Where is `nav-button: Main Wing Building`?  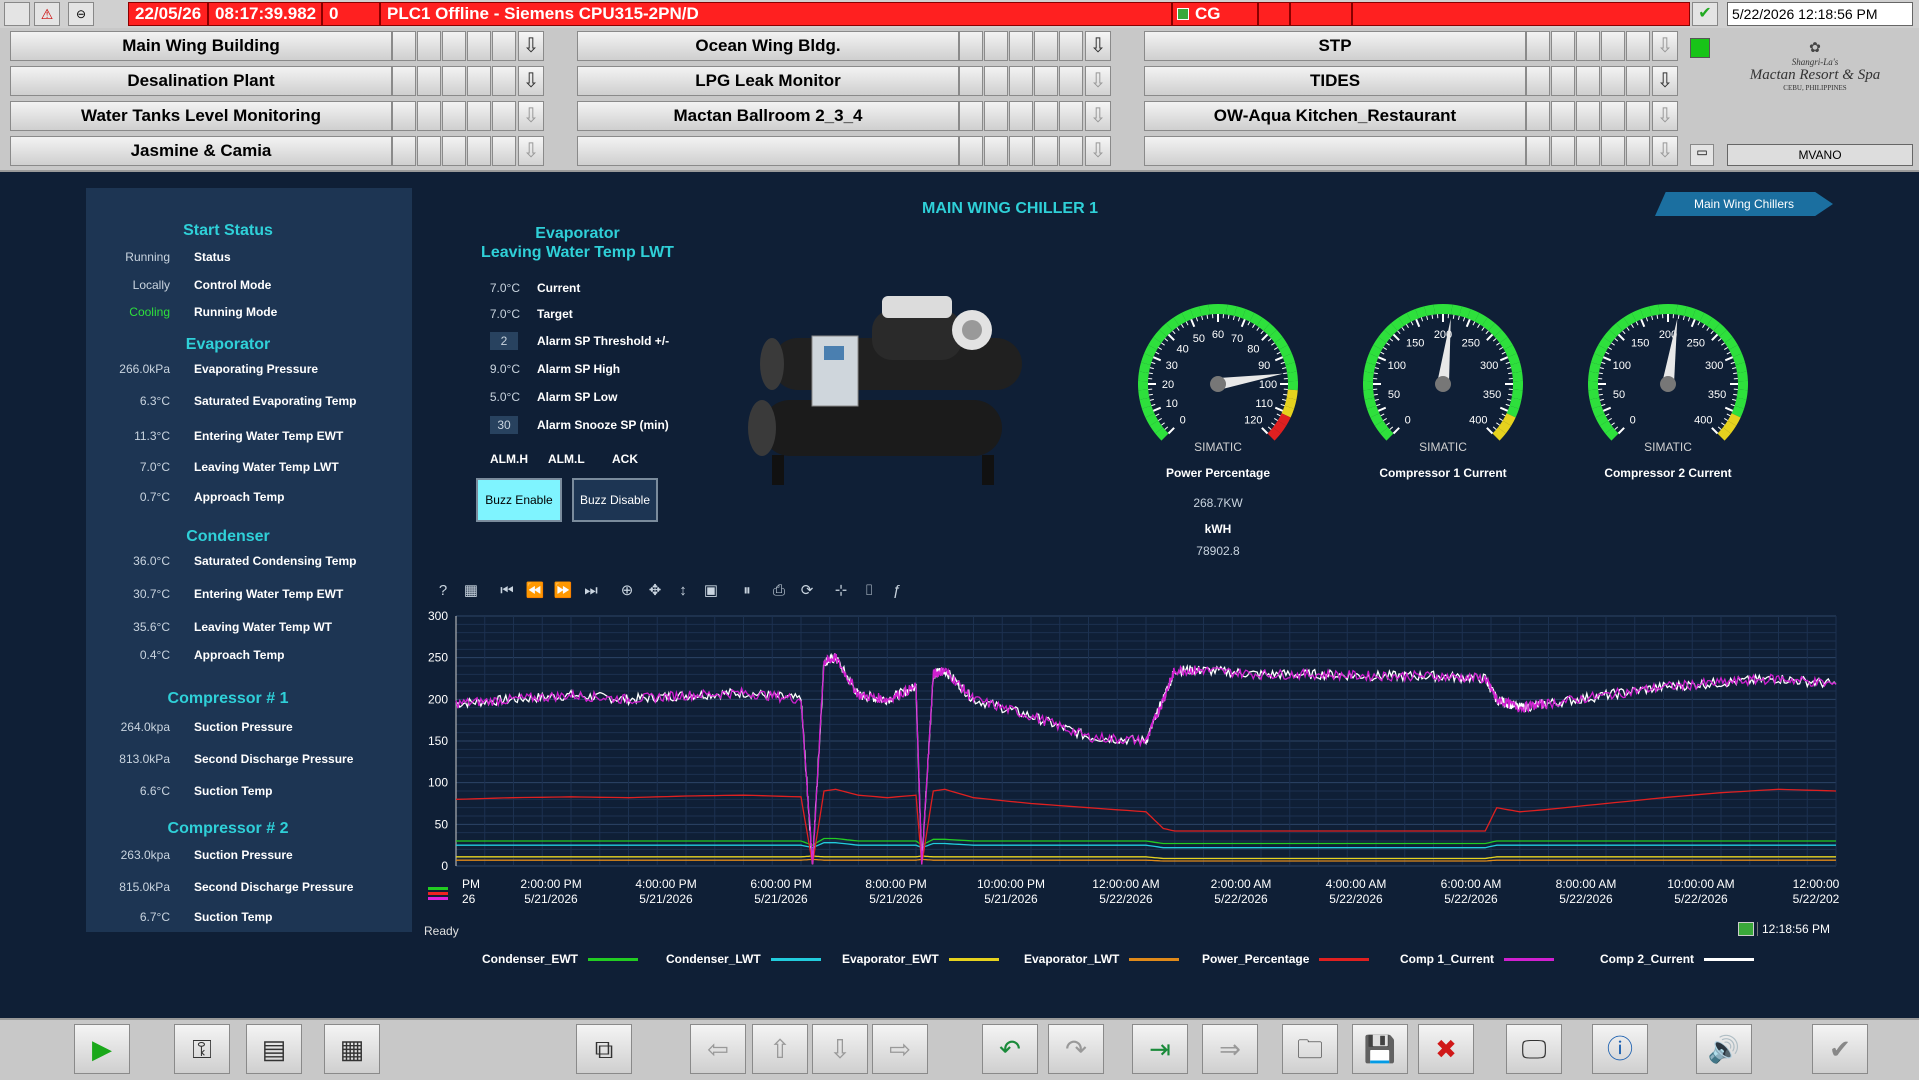
nav-button: Main Wing Building is located at coordinates (201, 46).